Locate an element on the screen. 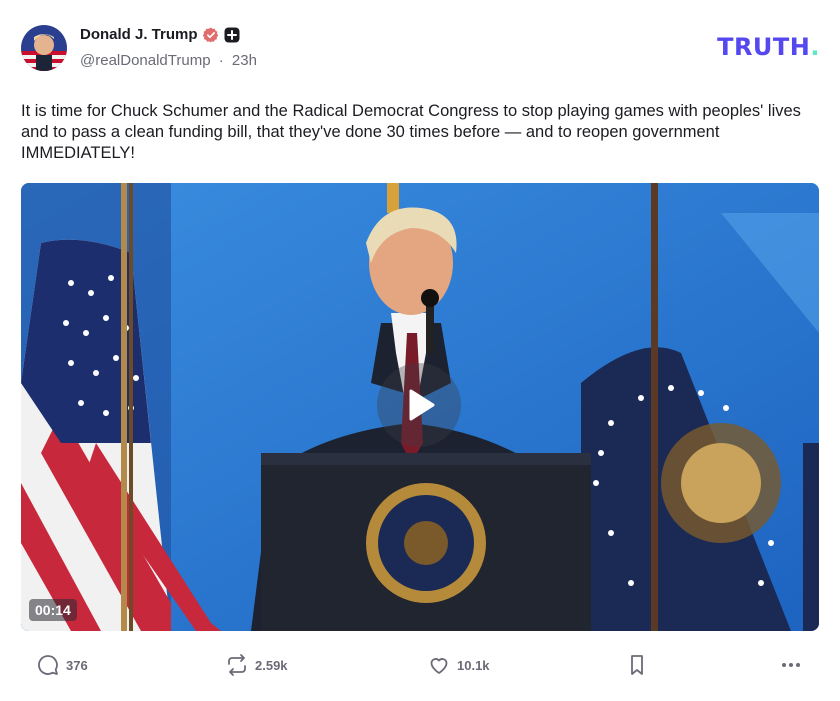 This screenshot has width=840, height=701. author-meta: @realDonaldTrump · 23h is located at coordinates (168, 60).